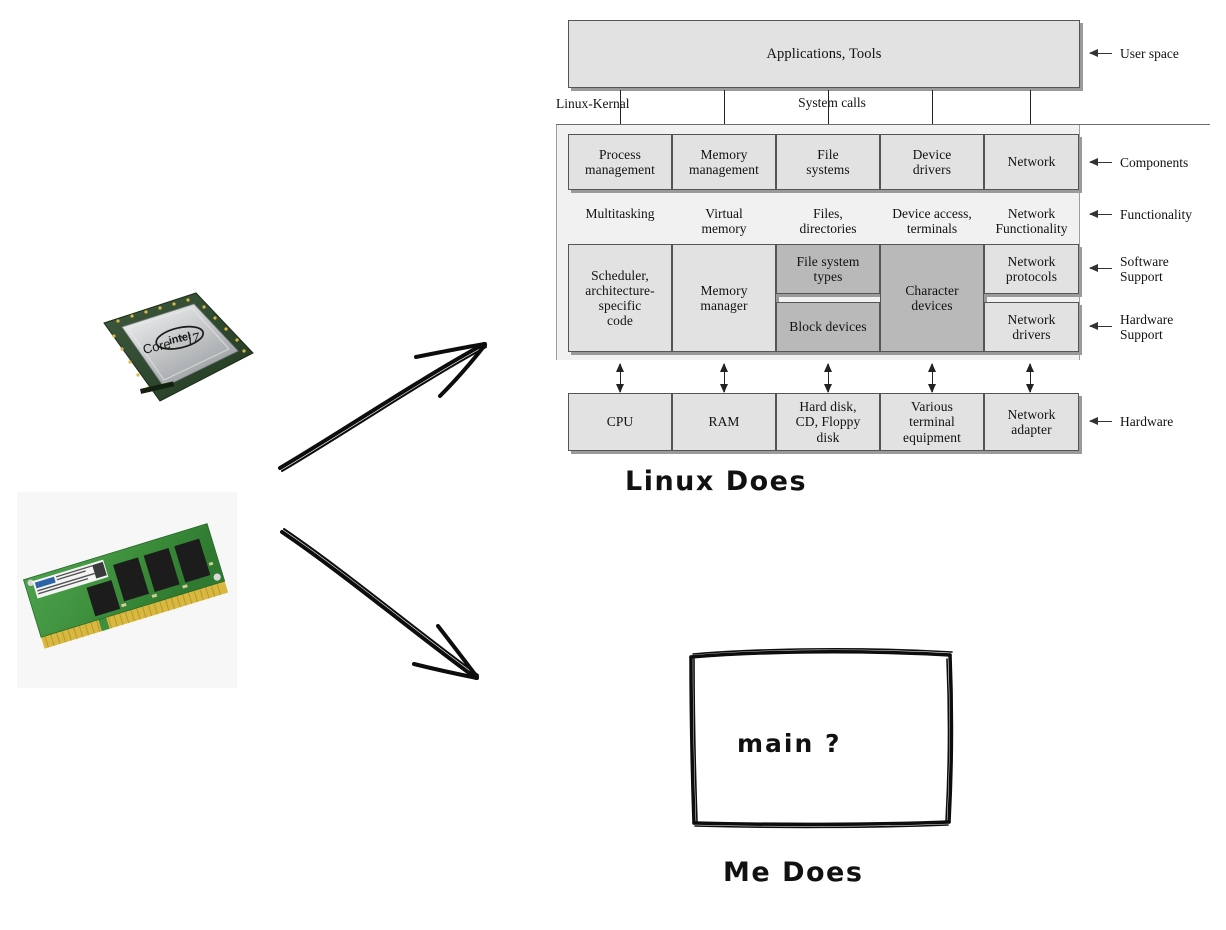 The image size is (1226, 930). Describe the element at coordinates (178, 347) in the screenshot. I see `cpu-photo-svg: intel Core ™ i7` at that location.